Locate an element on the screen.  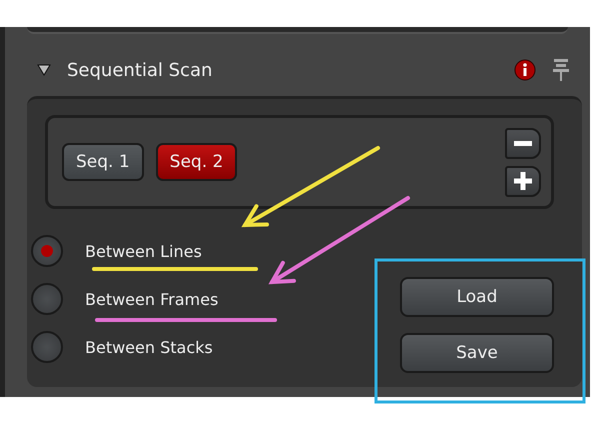
add-button is located at coordinates (523, 181).